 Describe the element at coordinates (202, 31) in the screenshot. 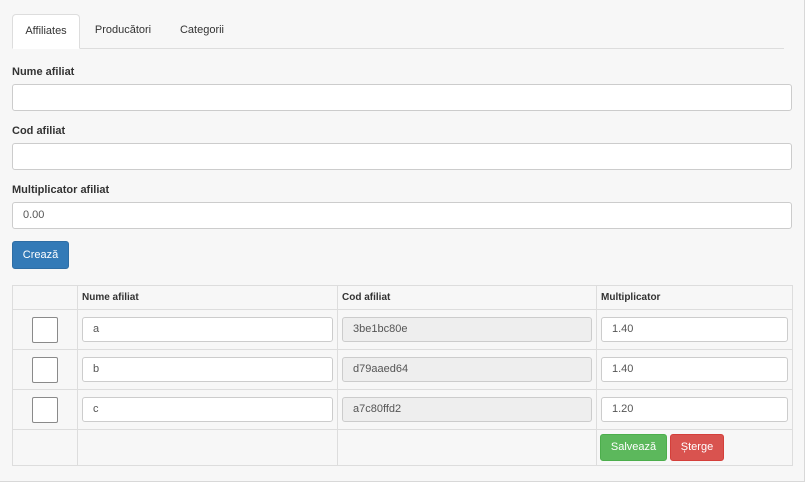

I see `tab-categorii: Categorii` at that location.